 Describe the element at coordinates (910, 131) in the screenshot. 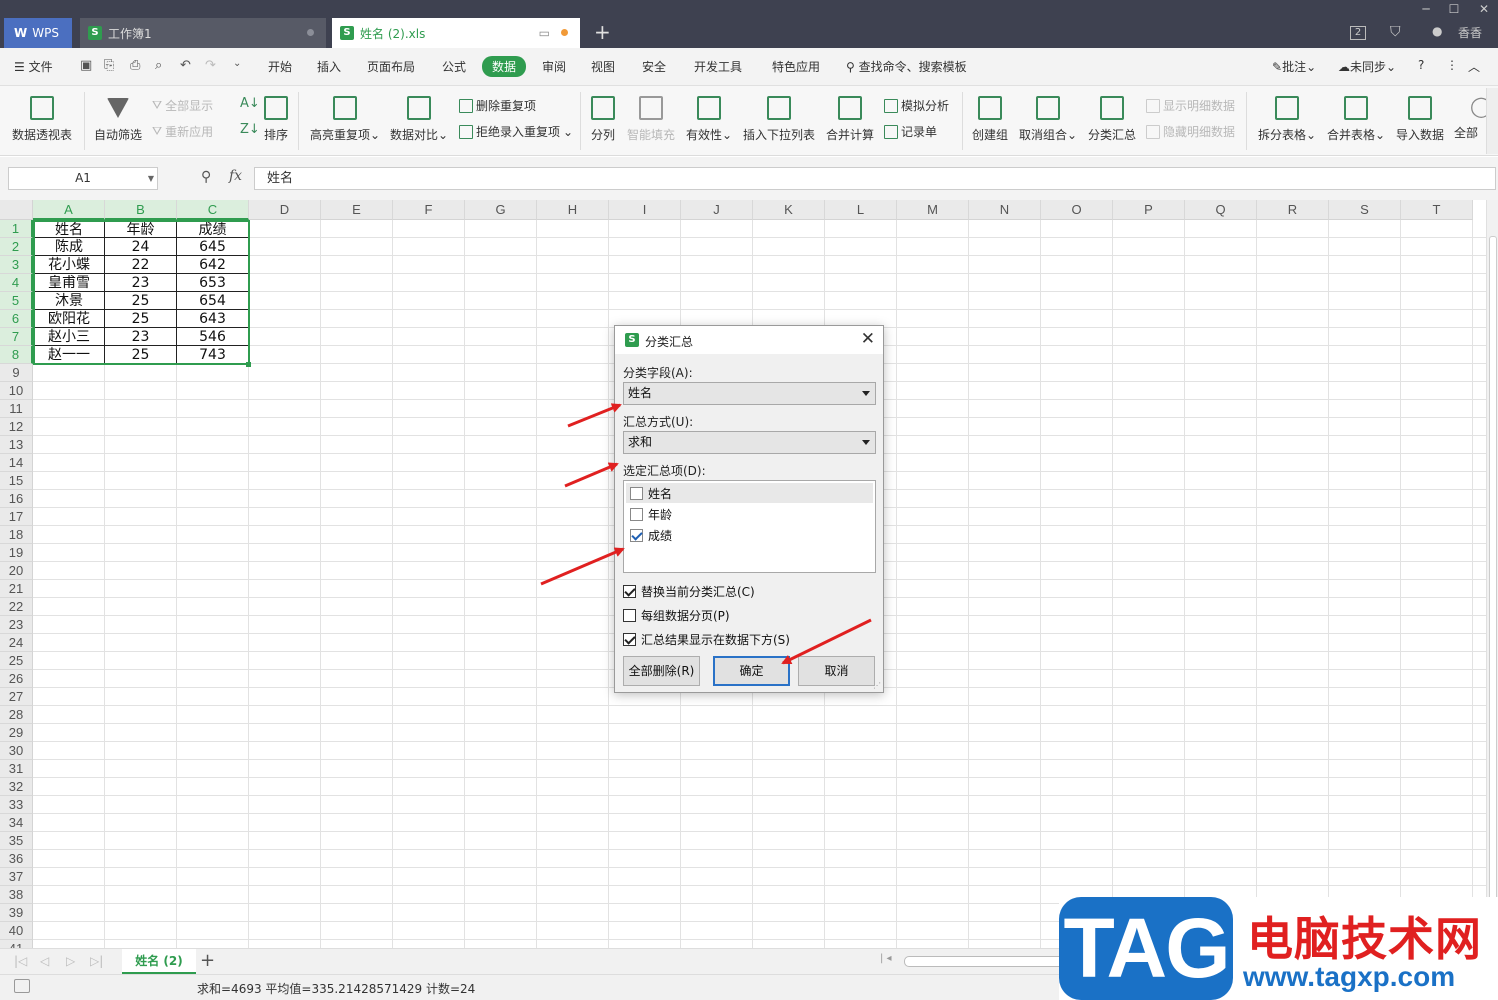

I see `record-form-button: 记录单` at that location.